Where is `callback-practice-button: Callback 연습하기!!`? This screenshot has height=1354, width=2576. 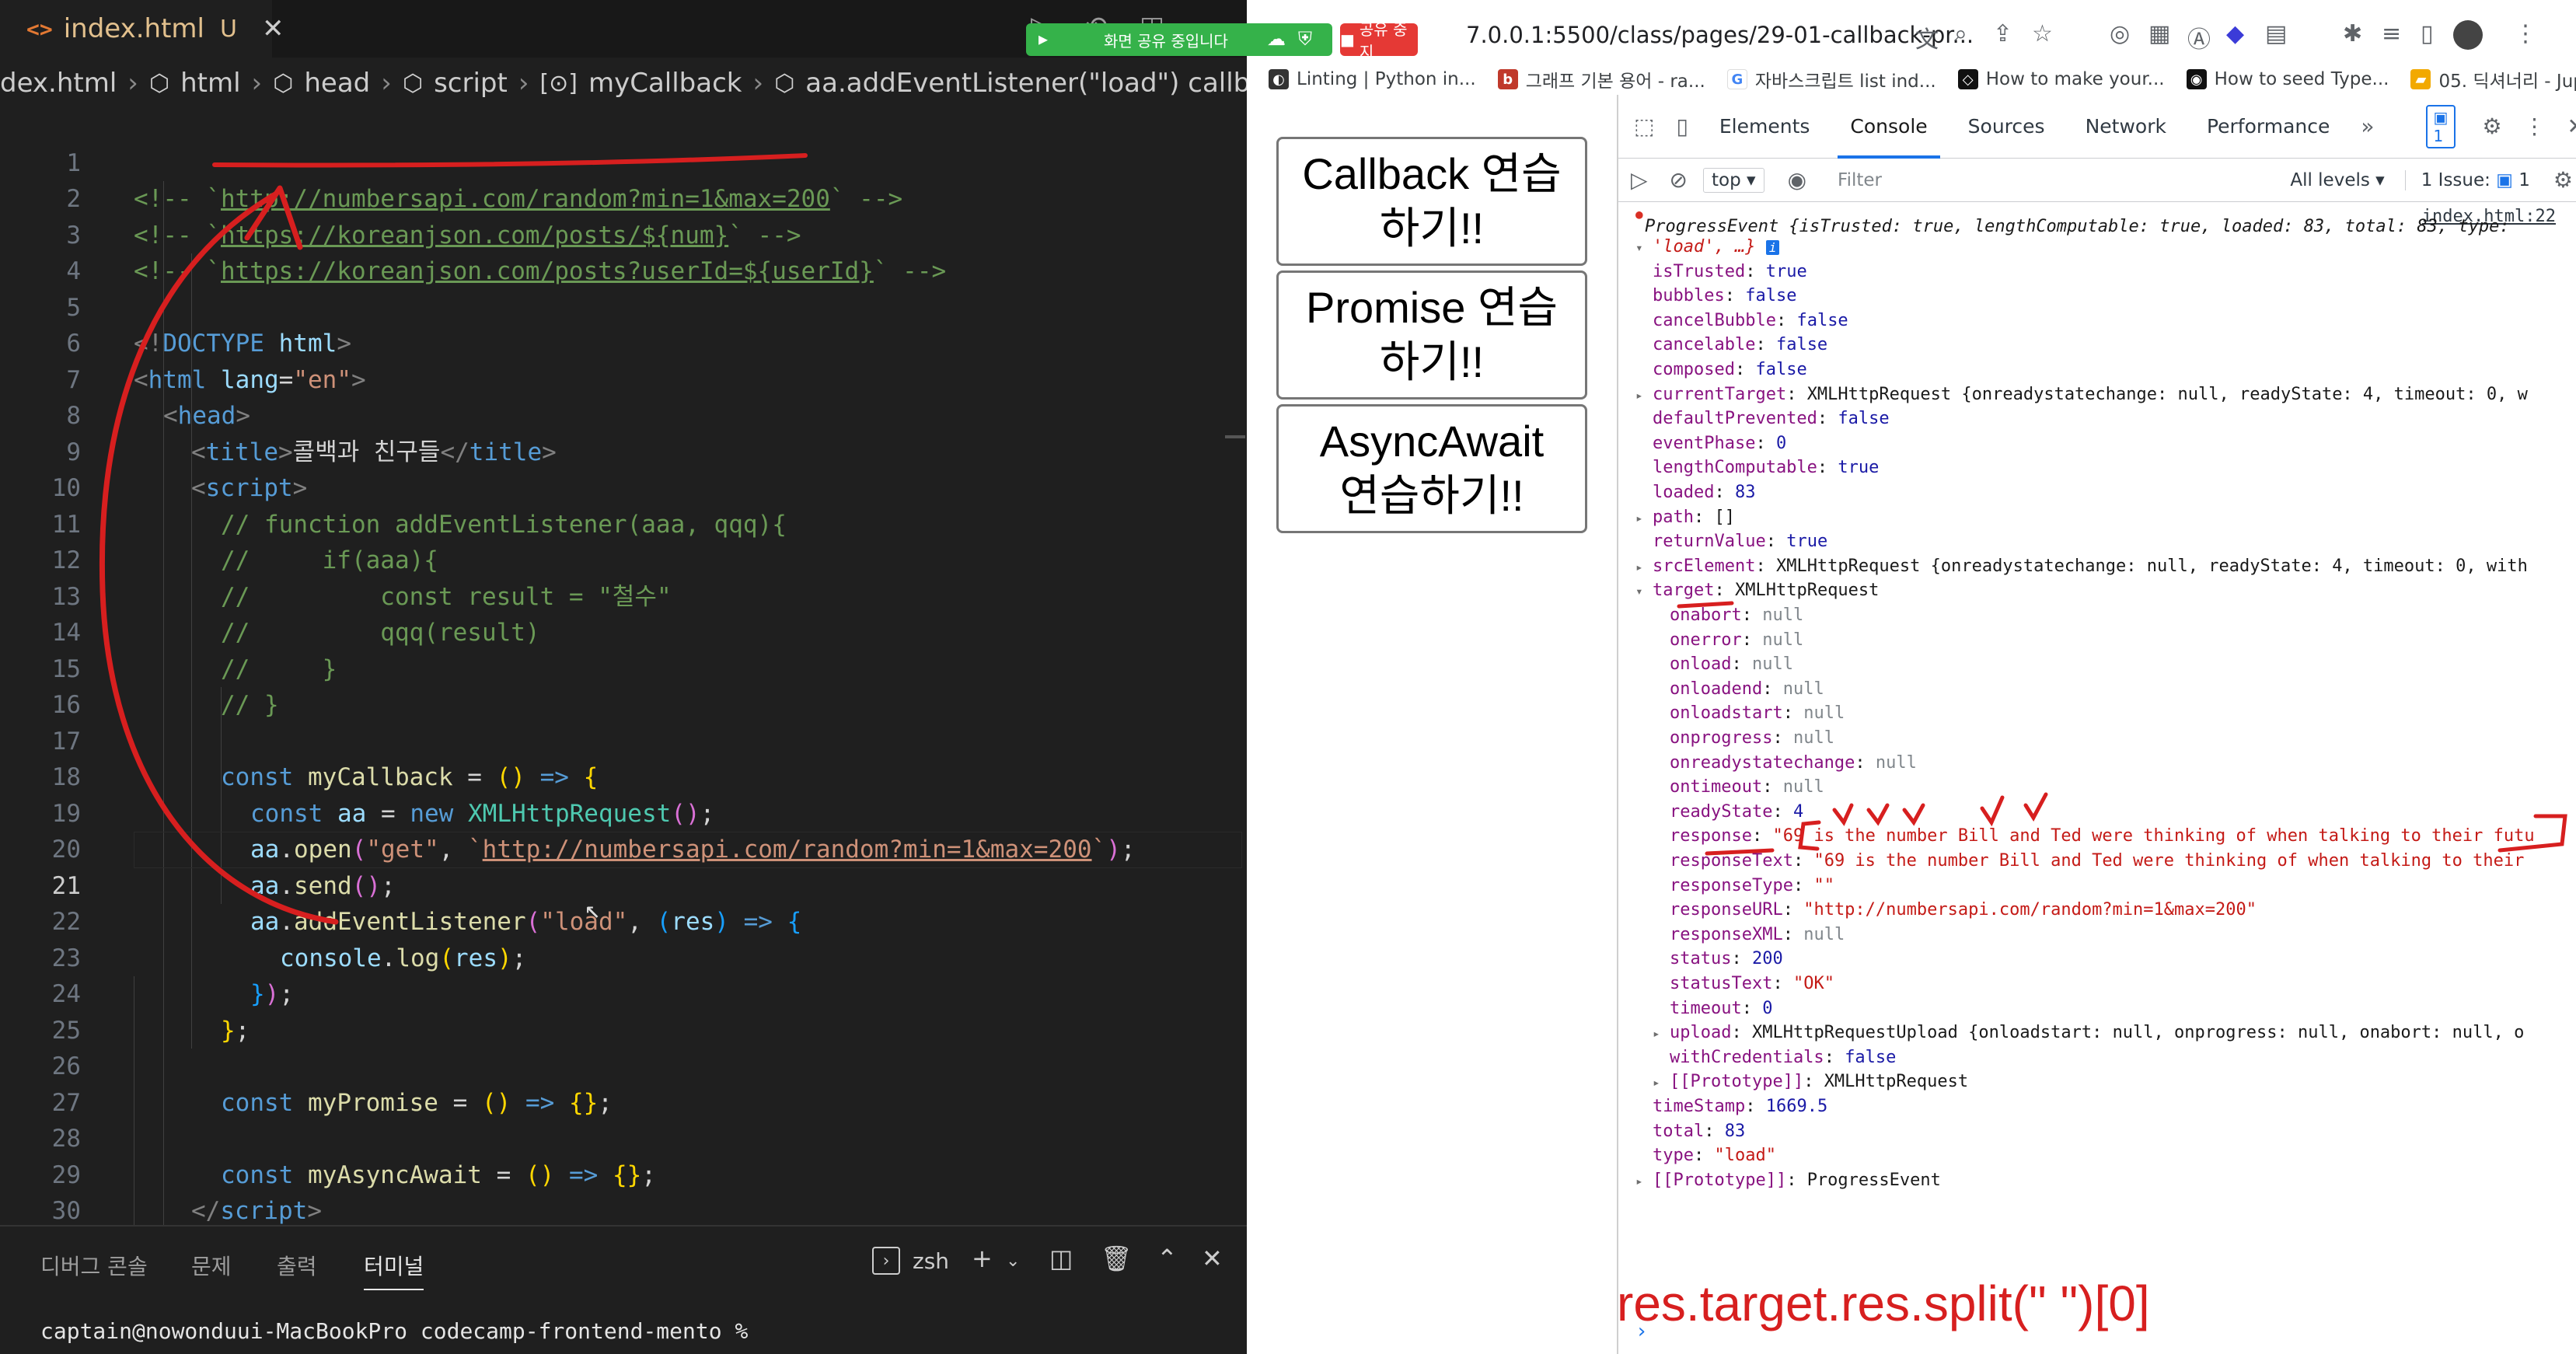
callback-practice-button: Callback 연습하기!! is located at coordinates (1432, 202).